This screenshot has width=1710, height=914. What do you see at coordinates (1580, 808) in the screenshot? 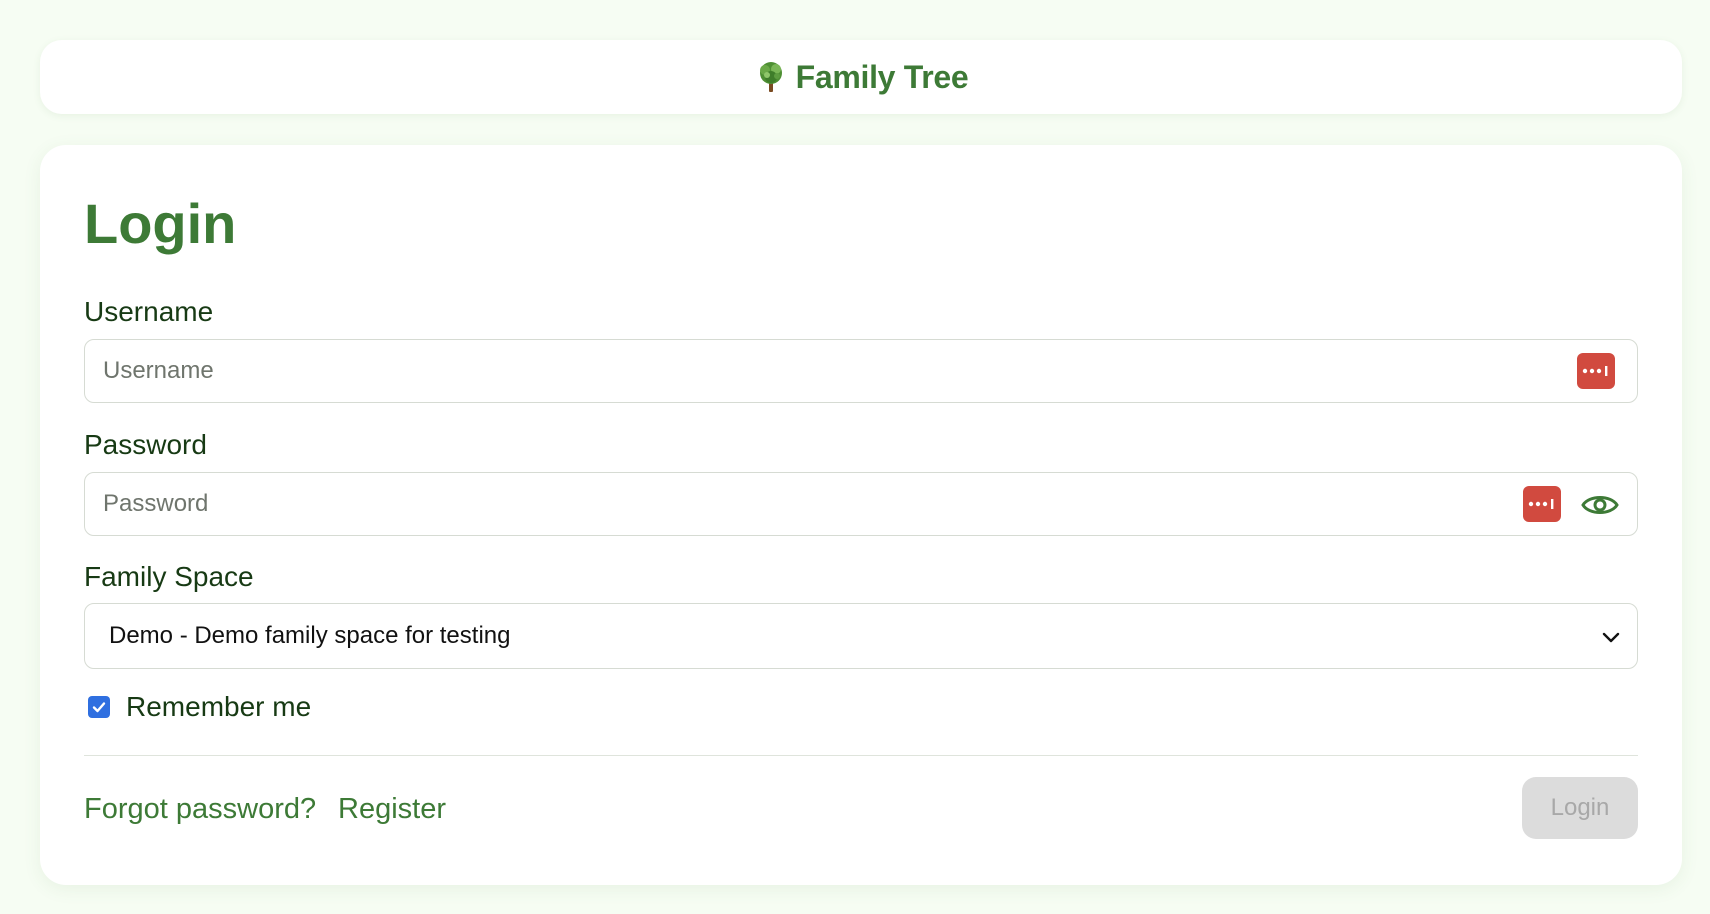
I see `login-button: Login` at bounding box center [1580, 808].